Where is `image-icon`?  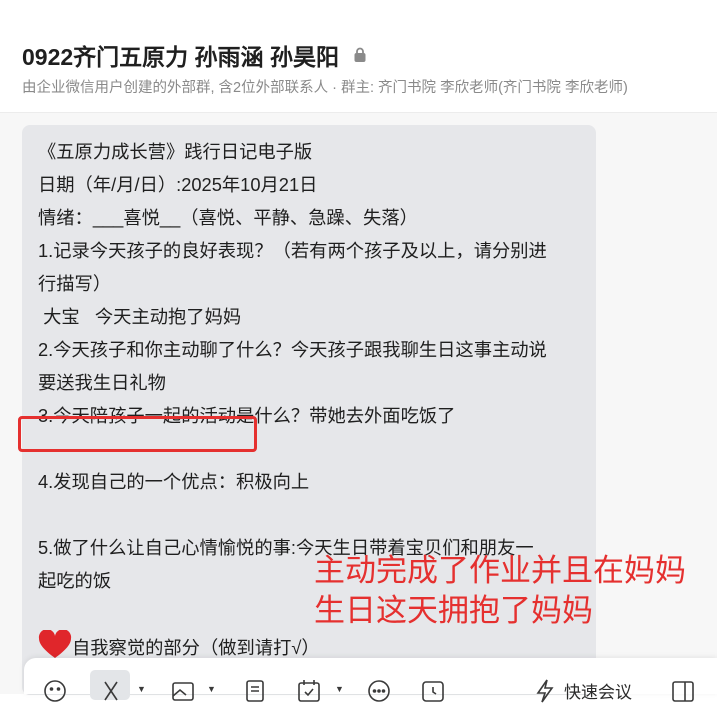
image-icon is located at coordinates (183, 689).